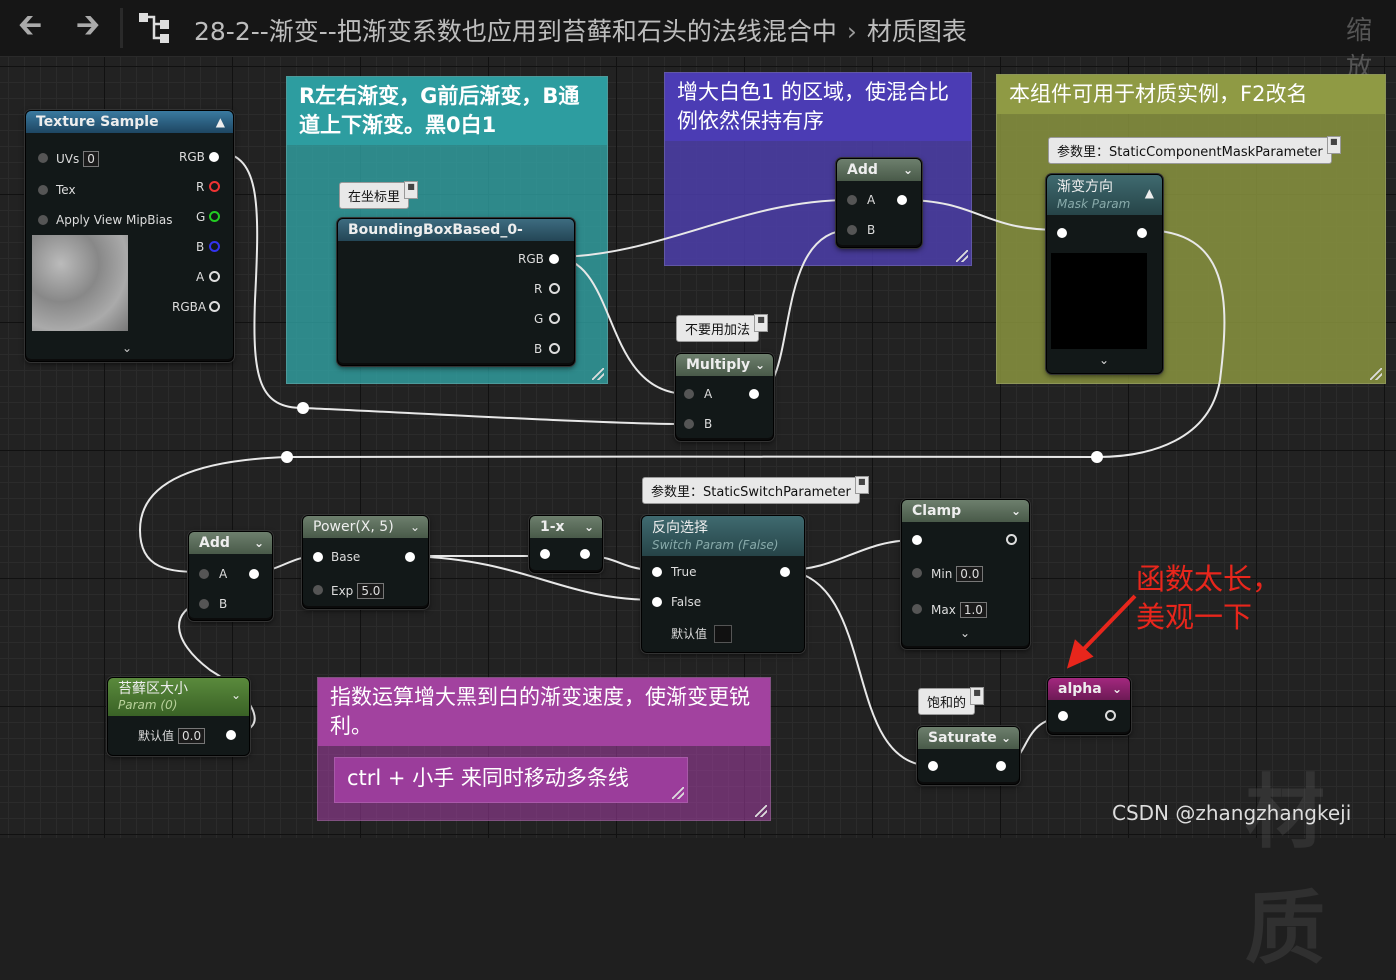  Describe the element at coordinates (566, 544) in the screenshot. I see `node-one-minus: 1-x⌄` at that location.